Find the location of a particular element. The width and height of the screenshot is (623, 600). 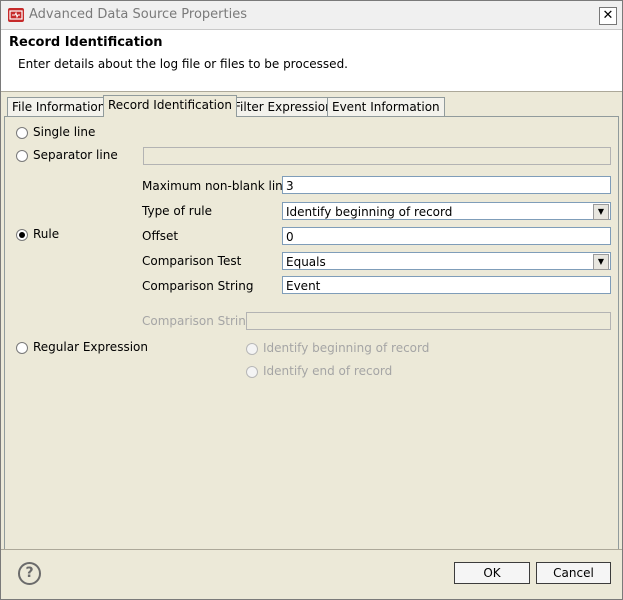

separator-line-label: Separator line is located at coordinates (75, 155).